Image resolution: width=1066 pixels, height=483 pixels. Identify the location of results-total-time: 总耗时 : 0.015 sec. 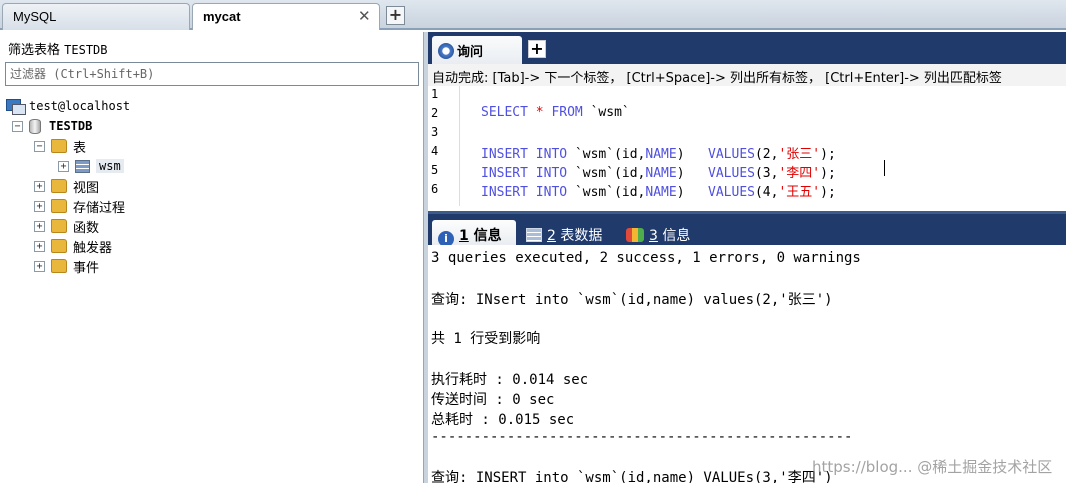
(503, 420).